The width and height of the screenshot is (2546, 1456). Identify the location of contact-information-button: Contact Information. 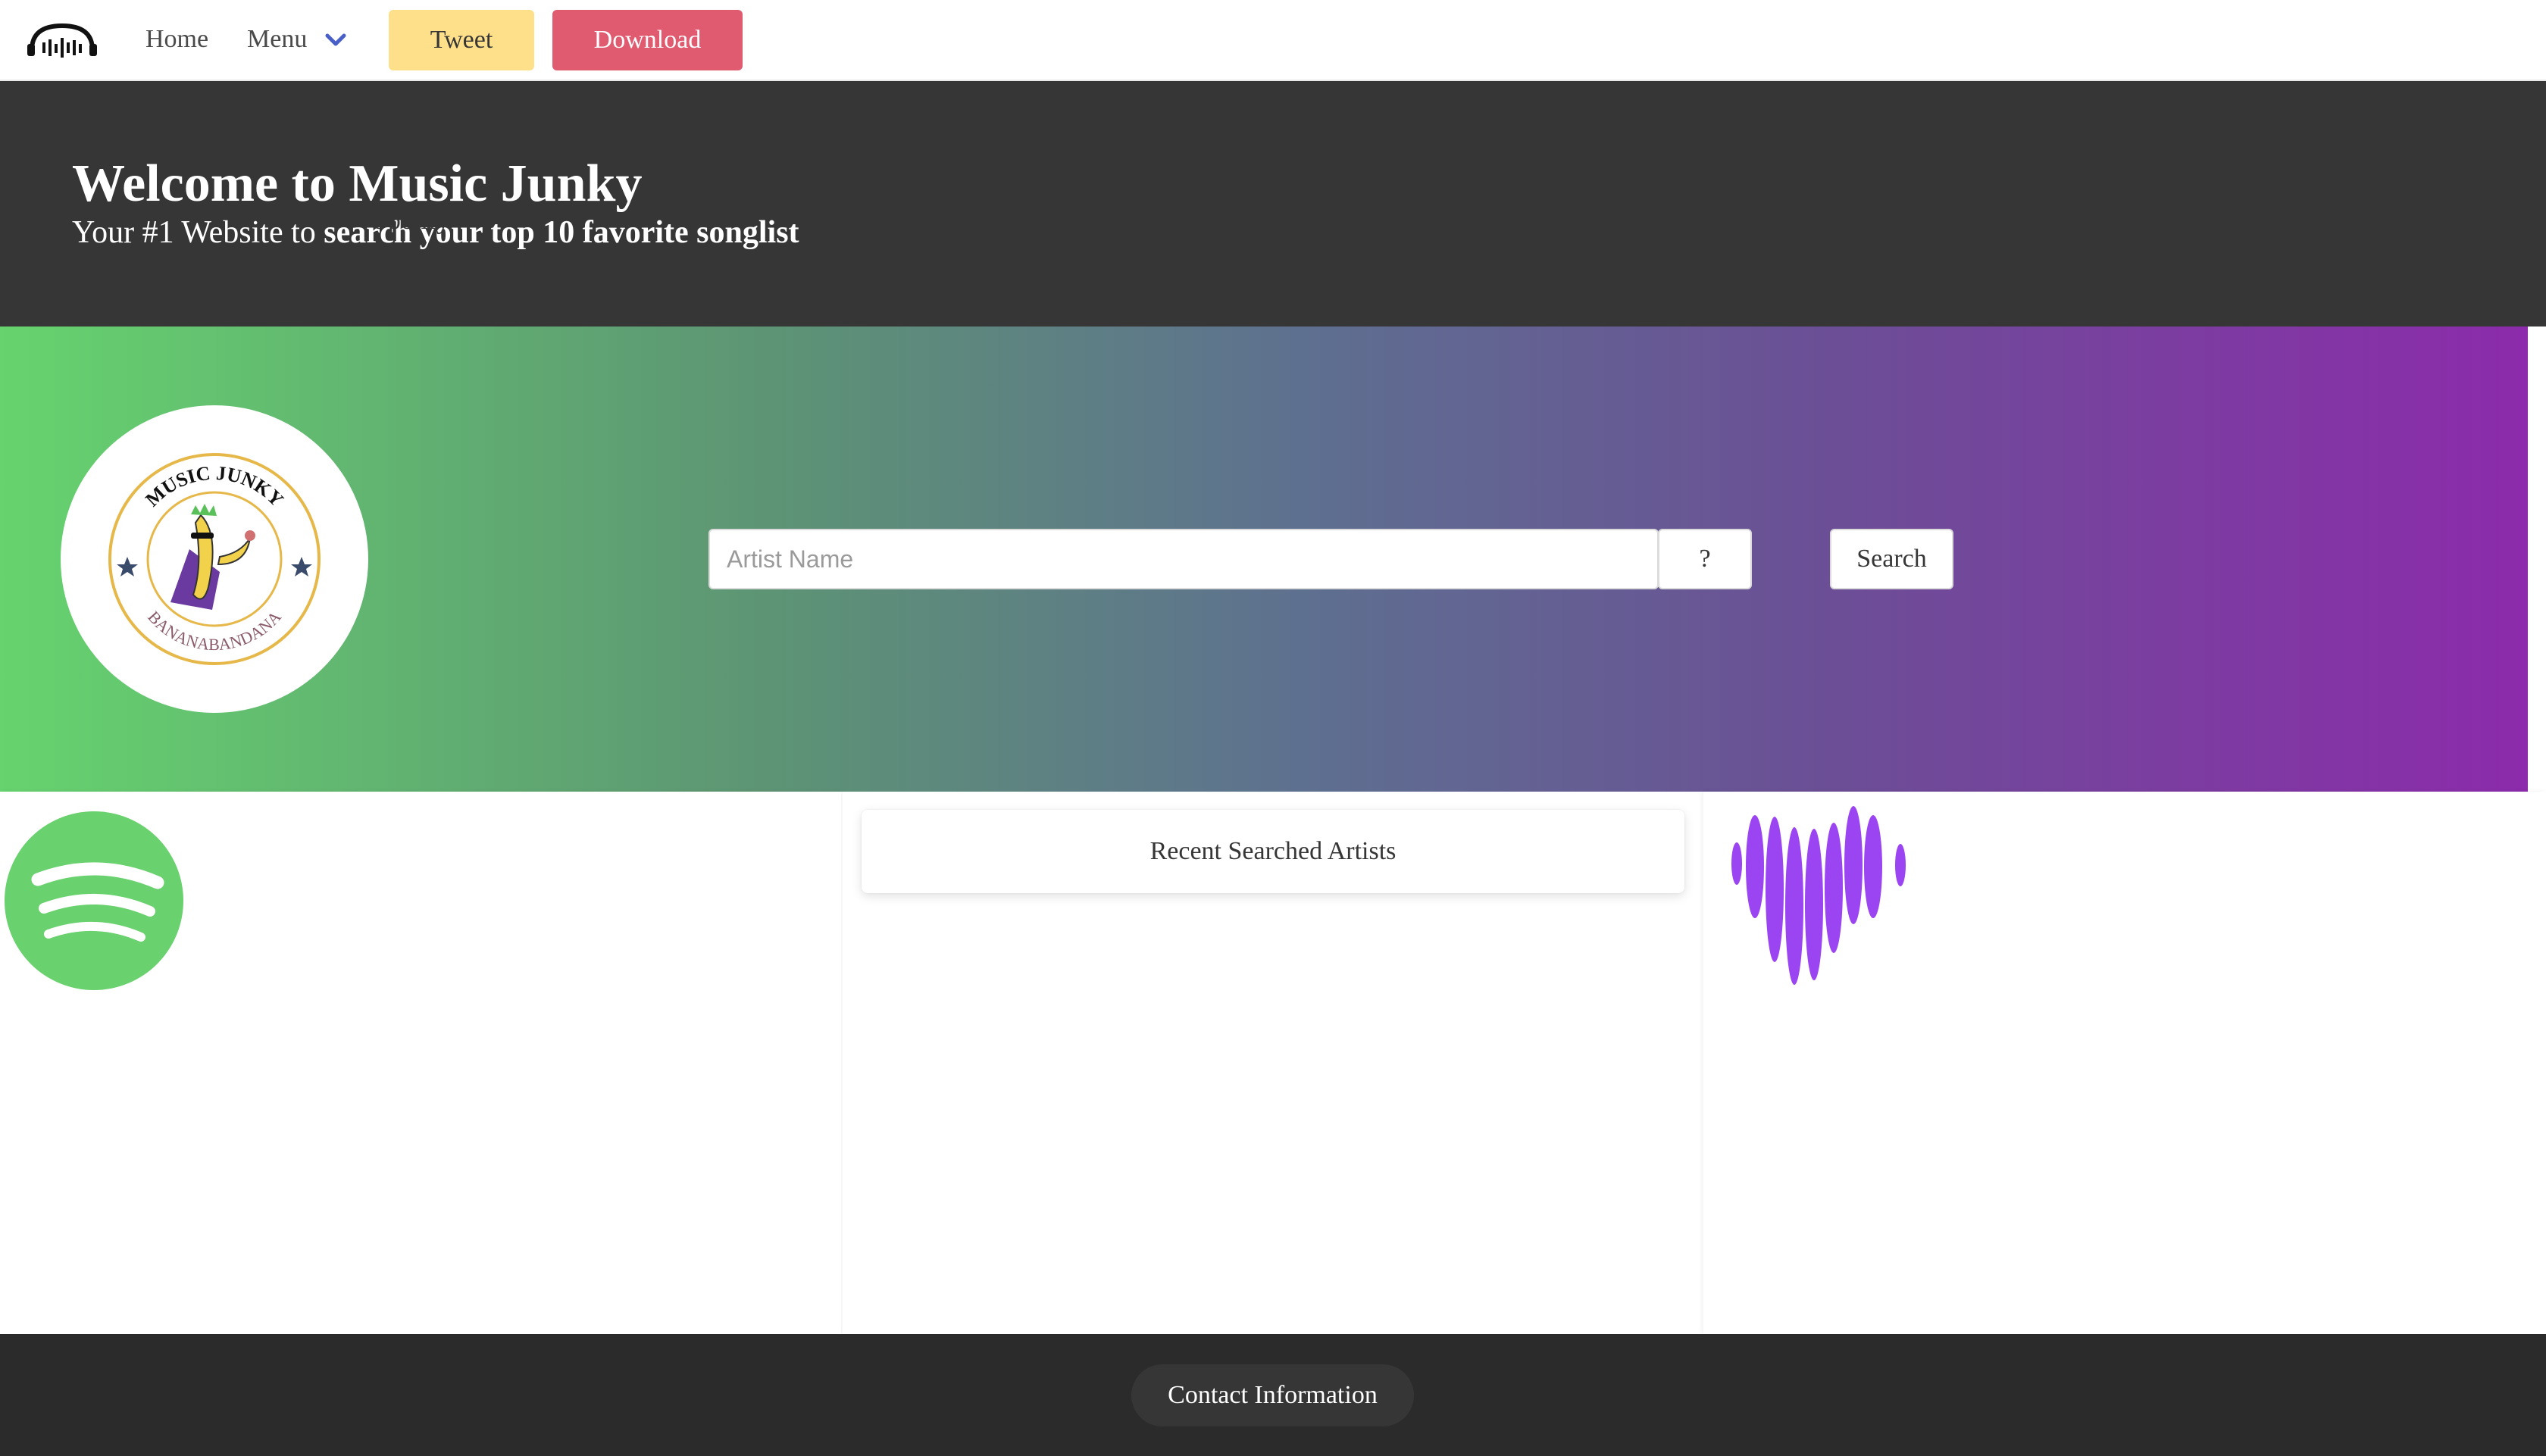
(1272, 1395).